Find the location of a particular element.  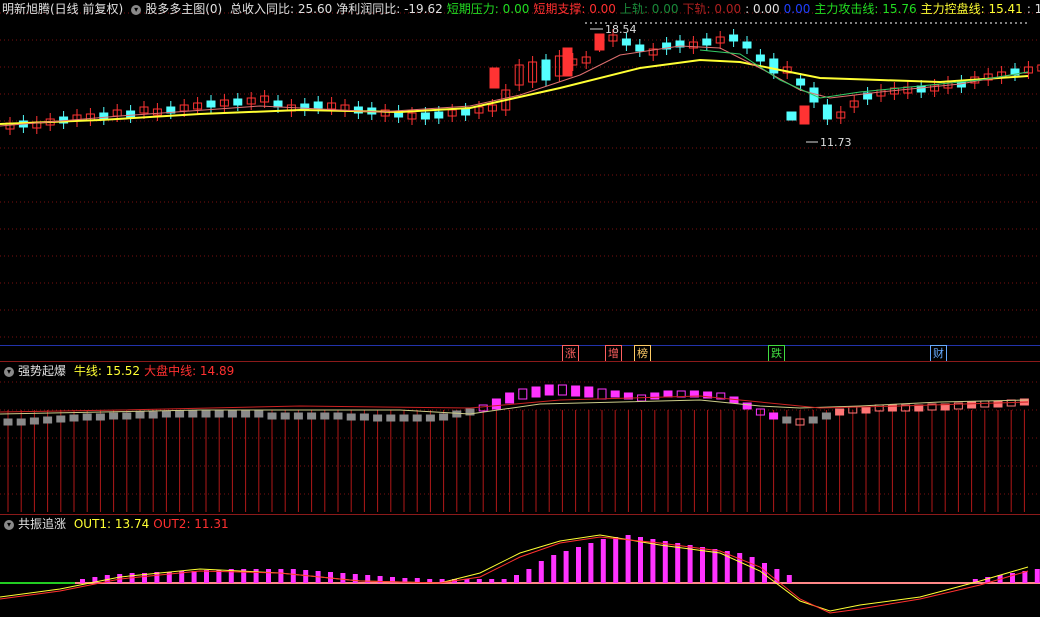

indicator-value: : 15.76 is located at coordinates (1033, 9).